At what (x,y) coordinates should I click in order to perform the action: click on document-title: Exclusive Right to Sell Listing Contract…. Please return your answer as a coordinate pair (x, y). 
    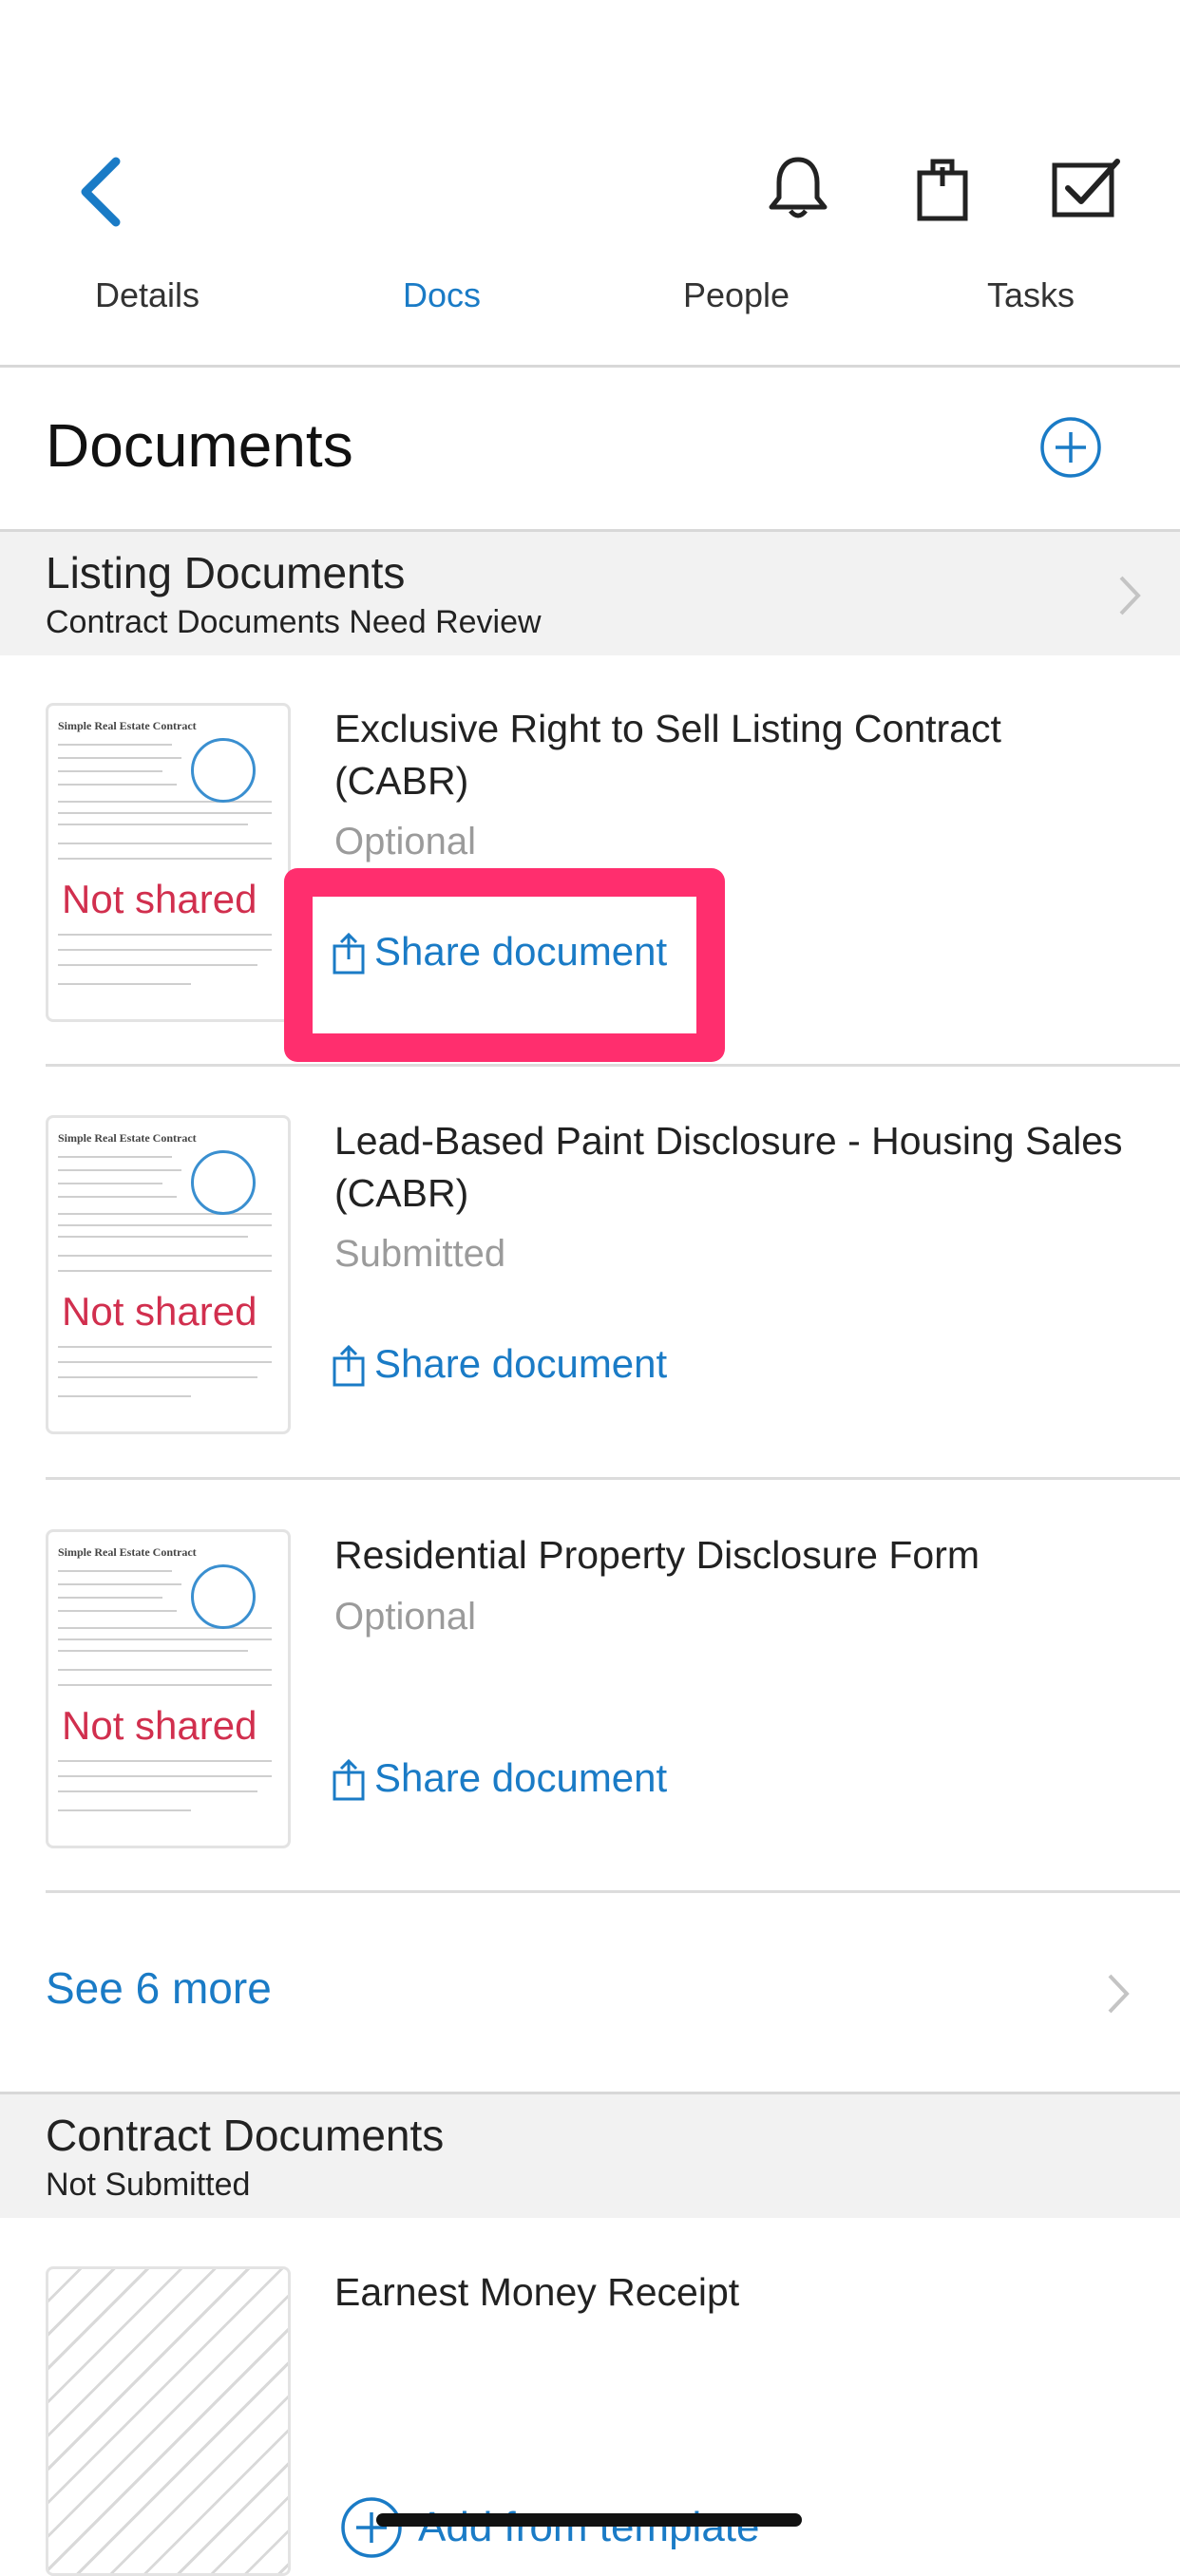
    Looking at the image, I should click on (738, 755).